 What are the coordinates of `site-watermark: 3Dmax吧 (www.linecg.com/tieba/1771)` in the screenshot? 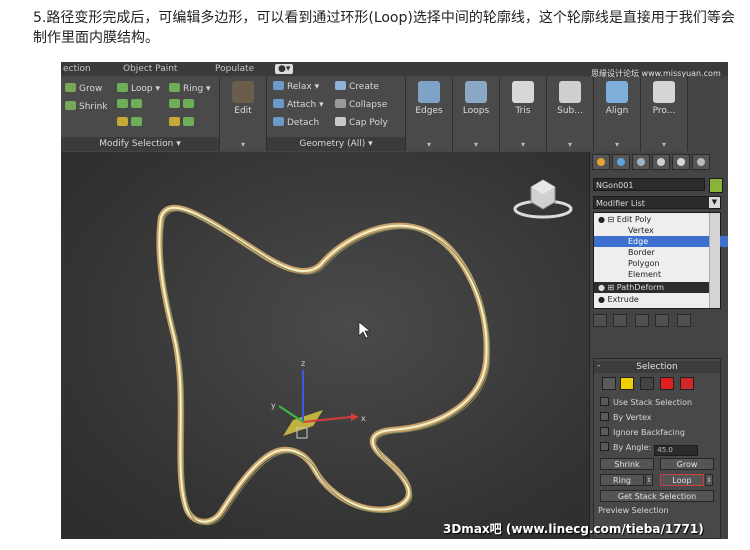 It's located at (573, 529).